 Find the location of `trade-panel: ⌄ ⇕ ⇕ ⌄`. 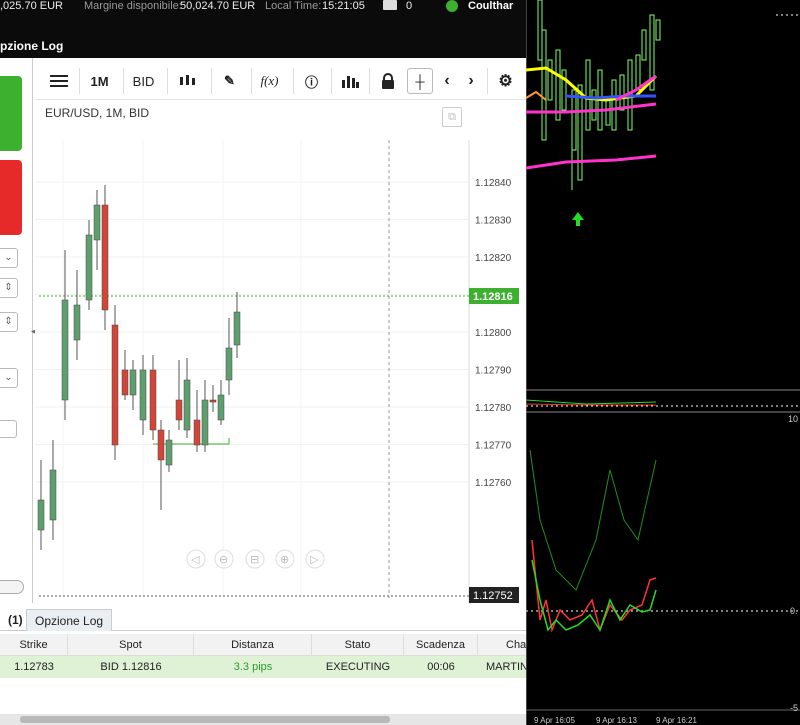

trade-panel: ⌄ ⇕ ⇕ ⌄ is located at coordinates (16, 330).